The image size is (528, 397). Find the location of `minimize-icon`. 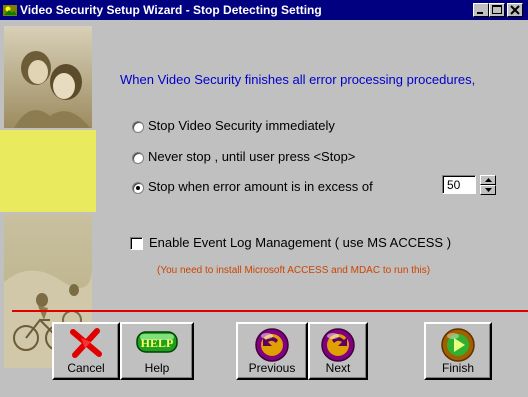

minimize-icon is located at coordinates (480, 13).